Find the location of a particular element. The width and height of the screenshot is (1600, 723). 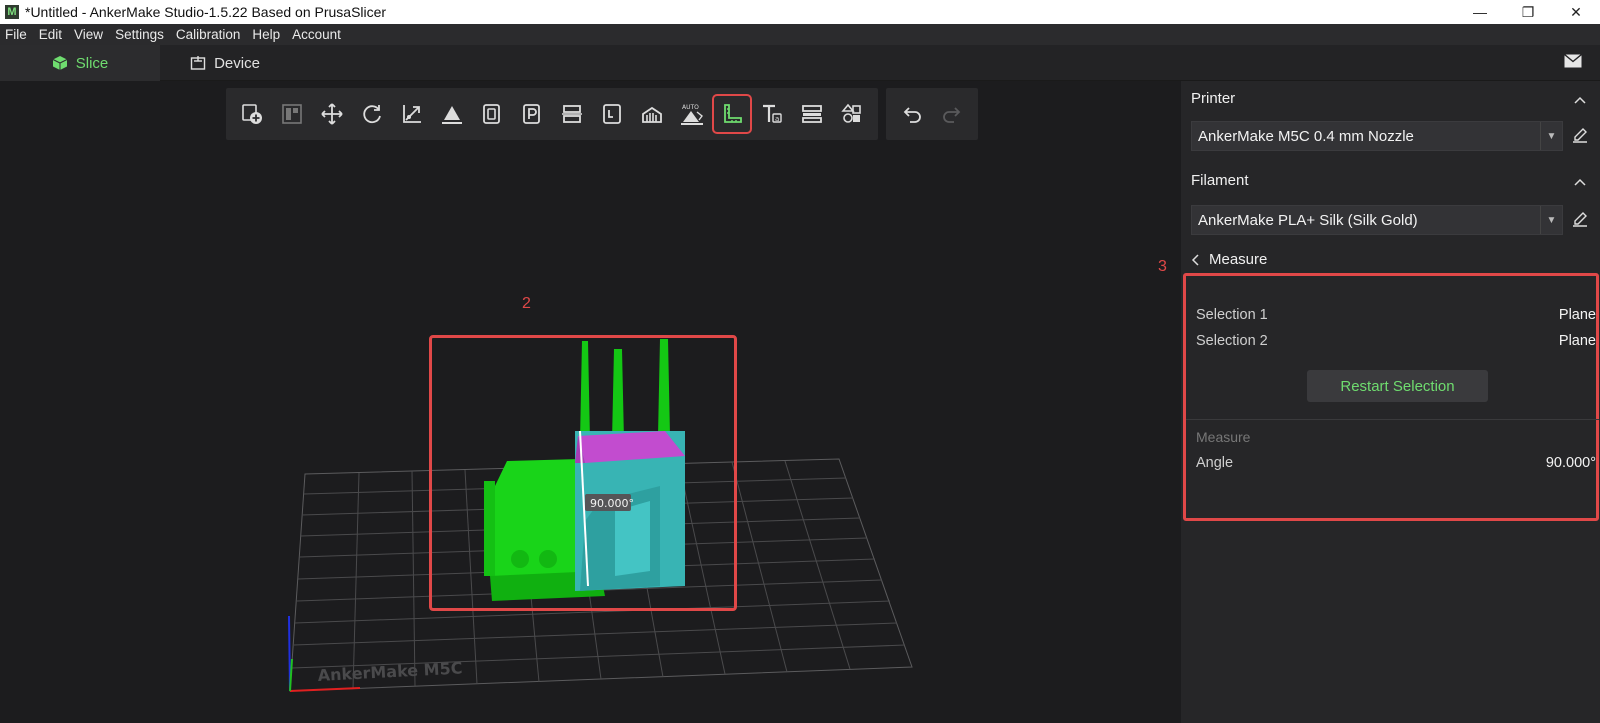

angle-label: Angle is located at coordinates (1215, 463).